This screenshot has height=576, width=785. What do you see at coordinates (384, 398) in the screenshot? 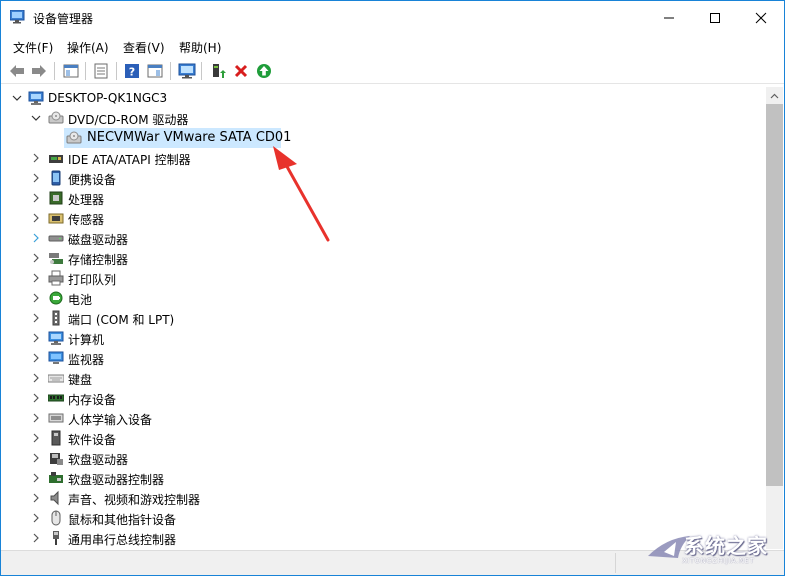
I see `tree-category: 内存设备` at bounding box center [384, 398].